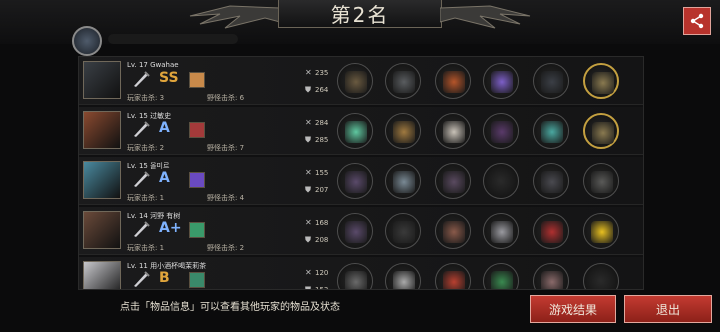 This screenshot has height=332, width=720. I want to click on grade-badge: B, so click(164, 278).